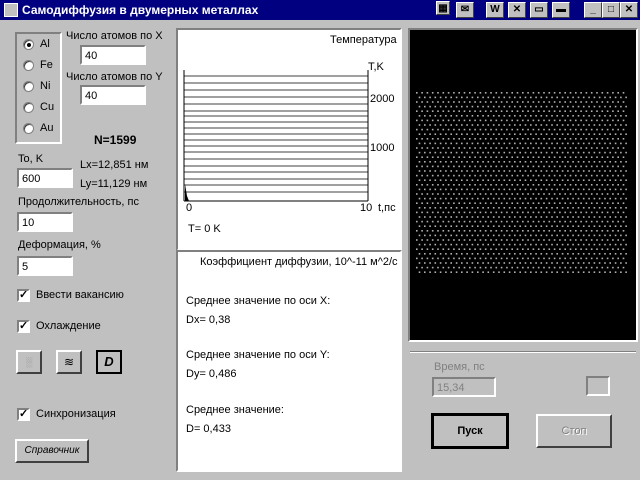  Describe the element at coordinates (28, 107) in the screenshot. I see `radio-cu` at that location.